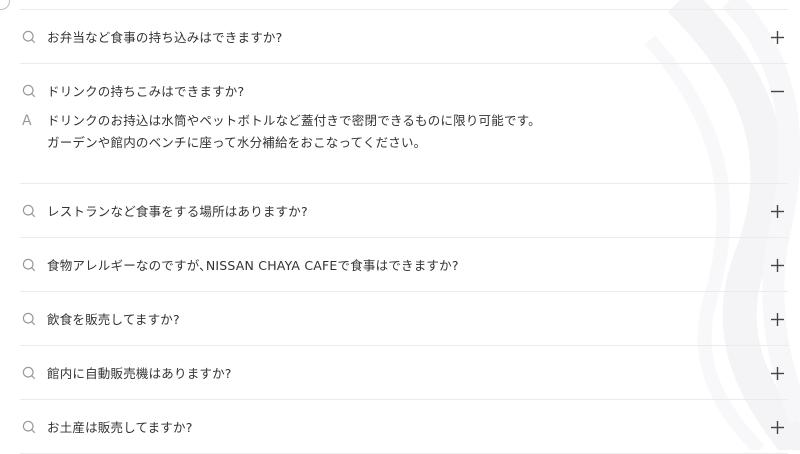 This screenshot has width=800, height=454. I want to click on faq-question-toggle: レストランなど食事をする場所はありますか?, so click(404, 210).